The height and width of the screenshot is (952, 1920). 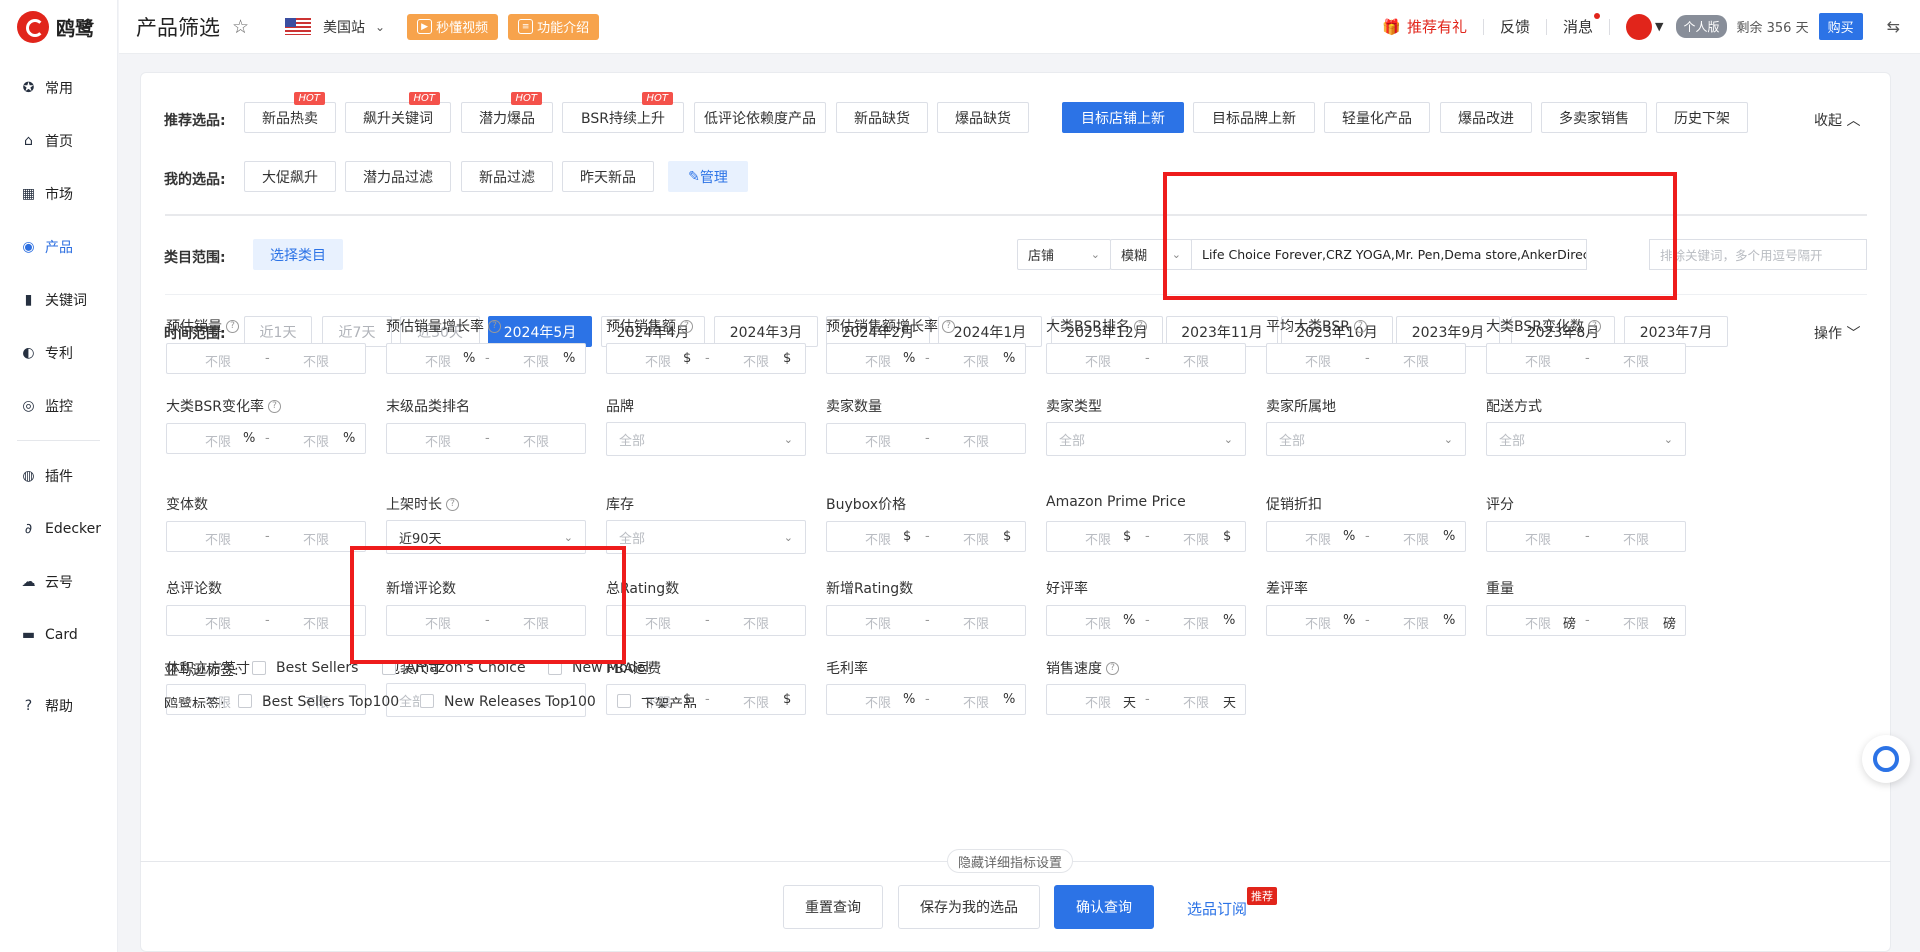 I want to click on sidebar-item-home: ⌂ 首页, so click(x=58, y=140).